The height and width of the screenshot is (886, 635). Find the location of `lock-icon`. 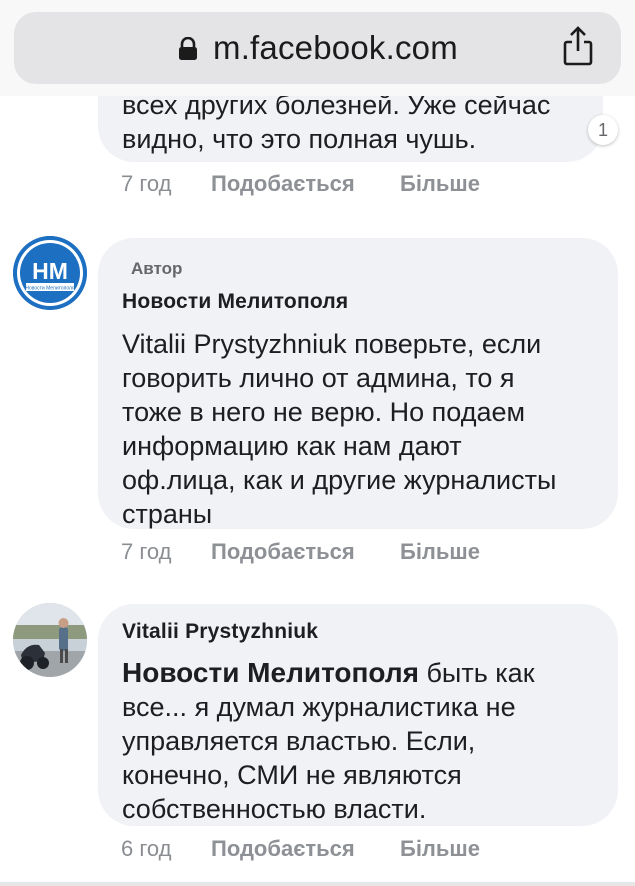

lock-icon is located at coordinates (188, 48).